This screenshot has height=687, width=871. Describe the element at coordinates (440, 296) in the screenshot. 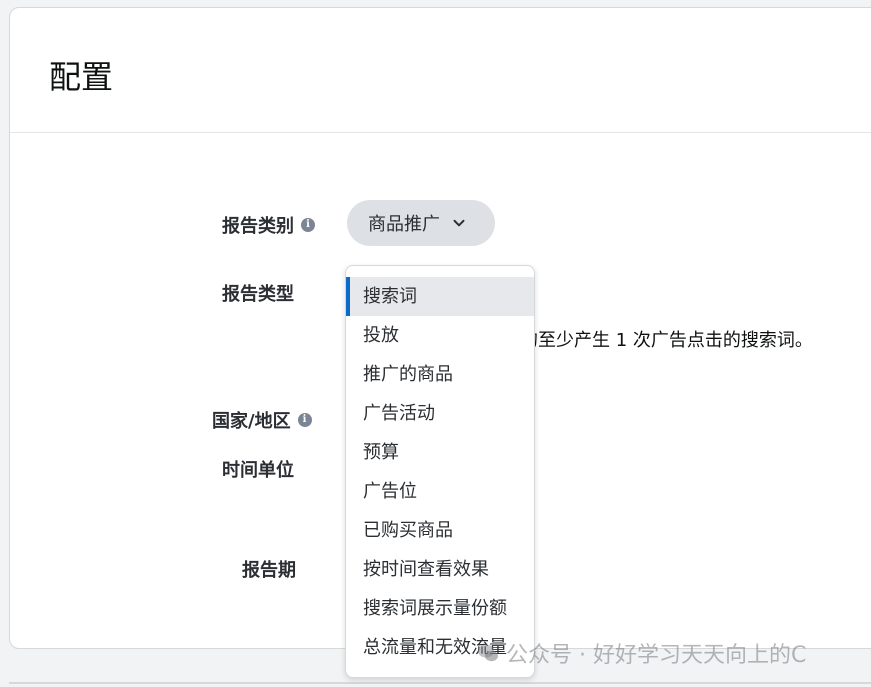

I see `dropdown-item-search-terms: 搜索词` at that location.